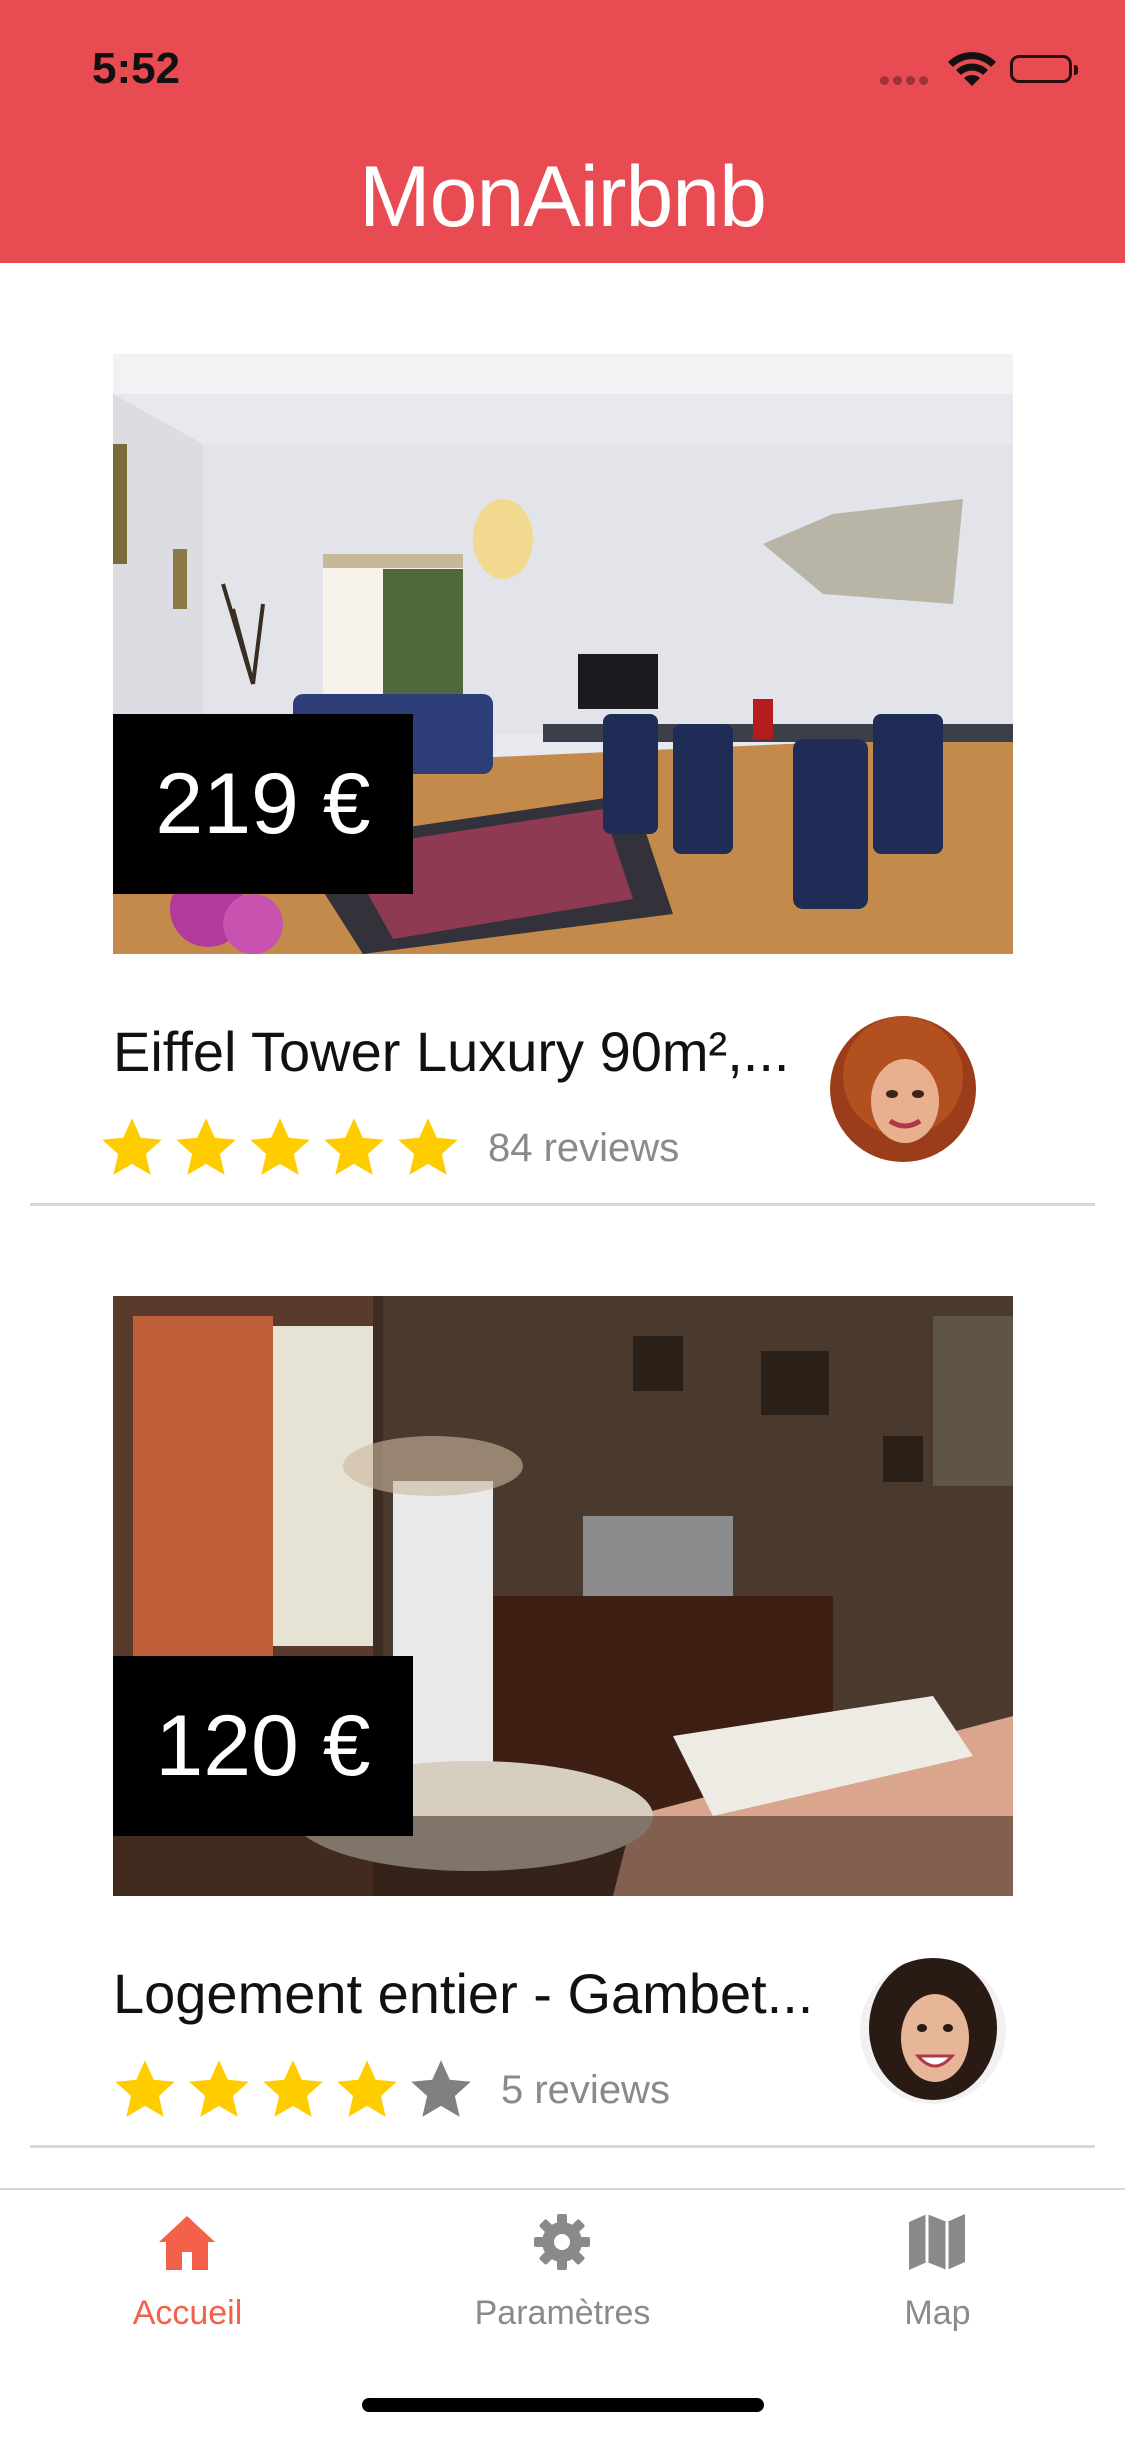 Image resolution: width=1125 pixels, height=2438 pixels. Describe the element at coordinates (263, 804) in the screenshot. I see `price-badge: 219 €` at that location.